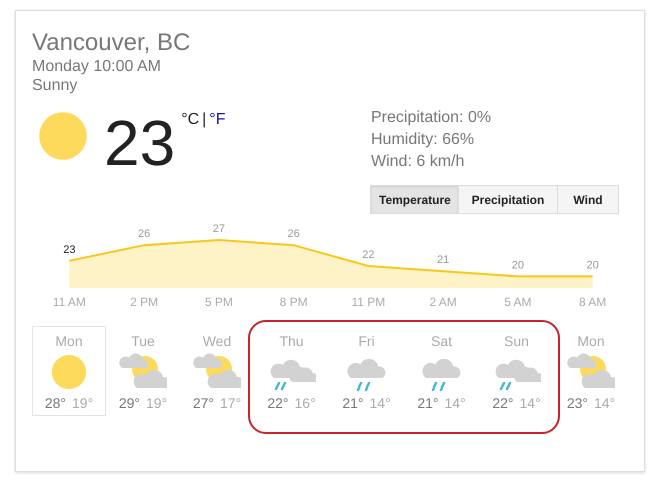  I want to click on location-title: Vancouver, BC, so click(112, 43).